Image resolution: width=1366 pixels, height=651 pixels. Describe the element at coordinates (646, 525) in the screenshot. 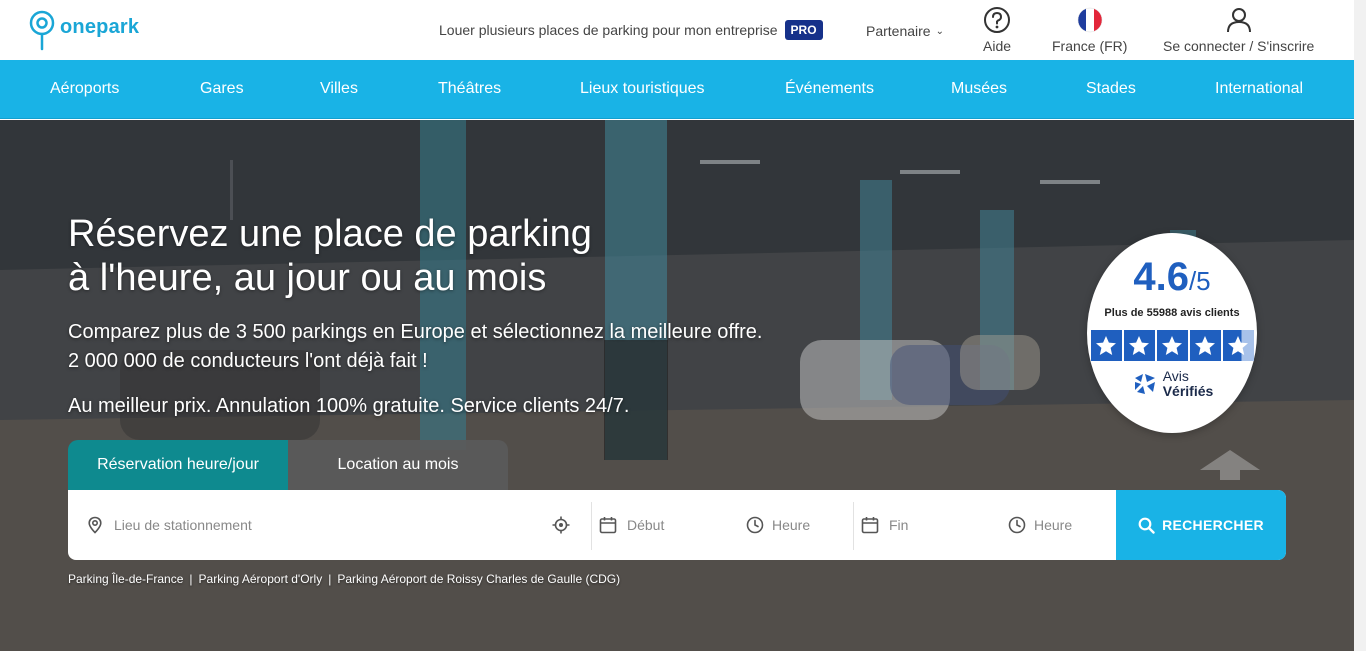

I see `start-date-placeholder: Début` at that location.